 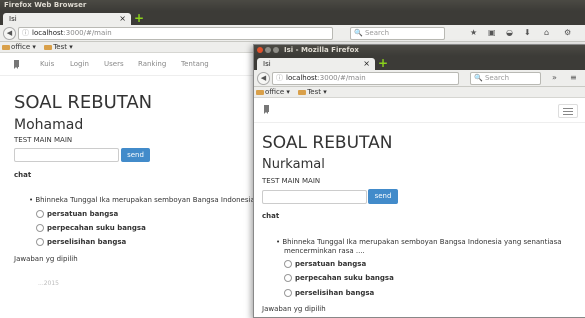 I want to click on bookmarks-bar: office ▾ Test ▾, so click(x=419, y=92).